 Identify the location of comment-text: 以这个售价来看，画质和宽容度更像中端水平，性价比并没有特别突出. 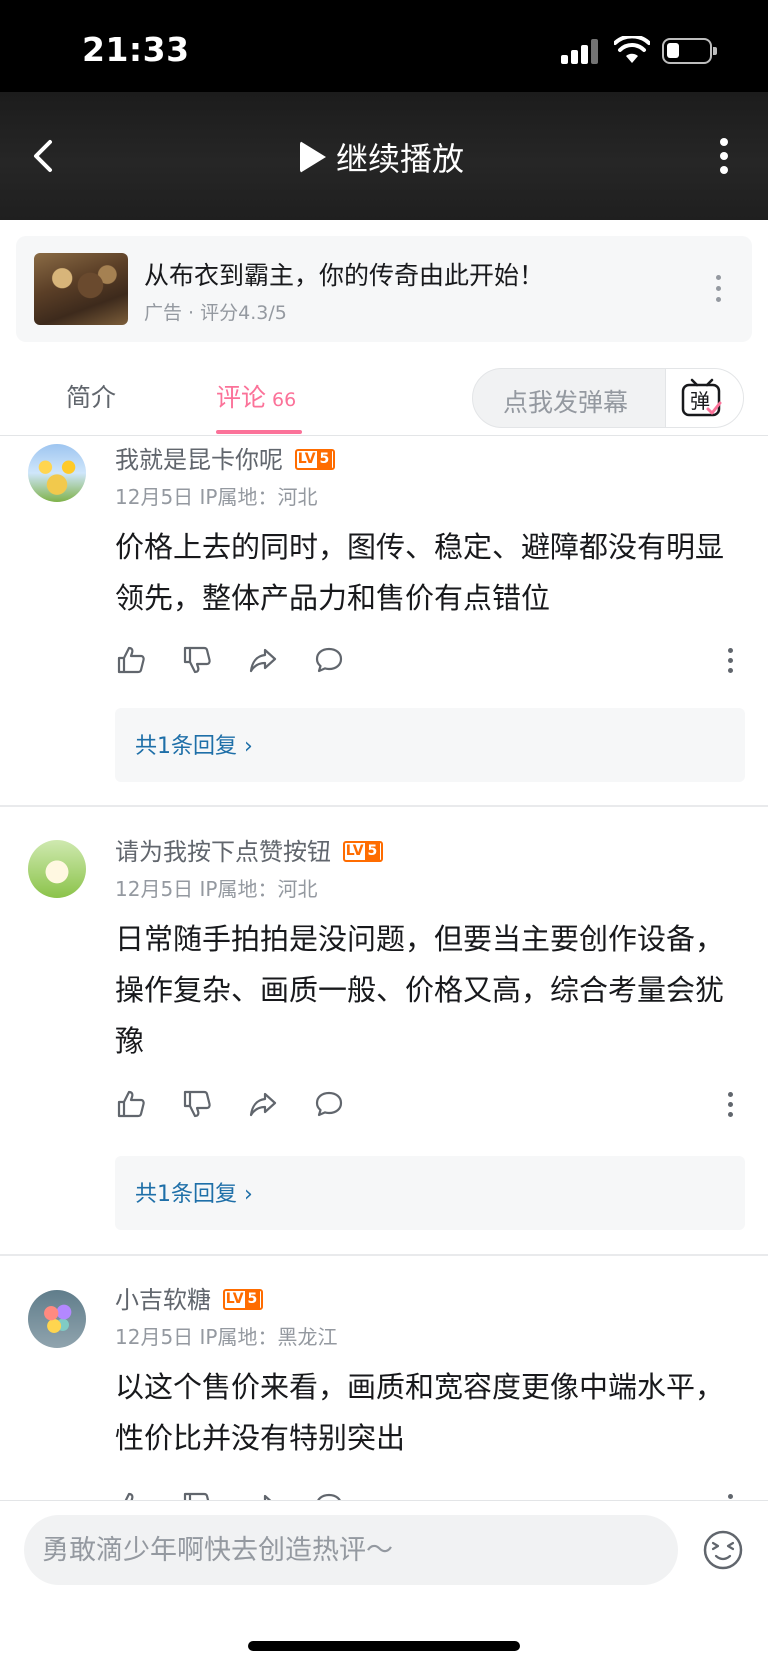
(420, 1412).